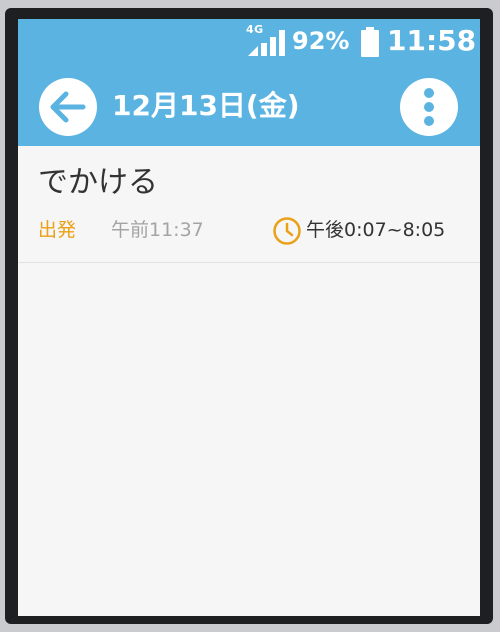 The image size is (500, 632). I want to click on status-bar: 4G 92% 11:58, so click(249, 41).